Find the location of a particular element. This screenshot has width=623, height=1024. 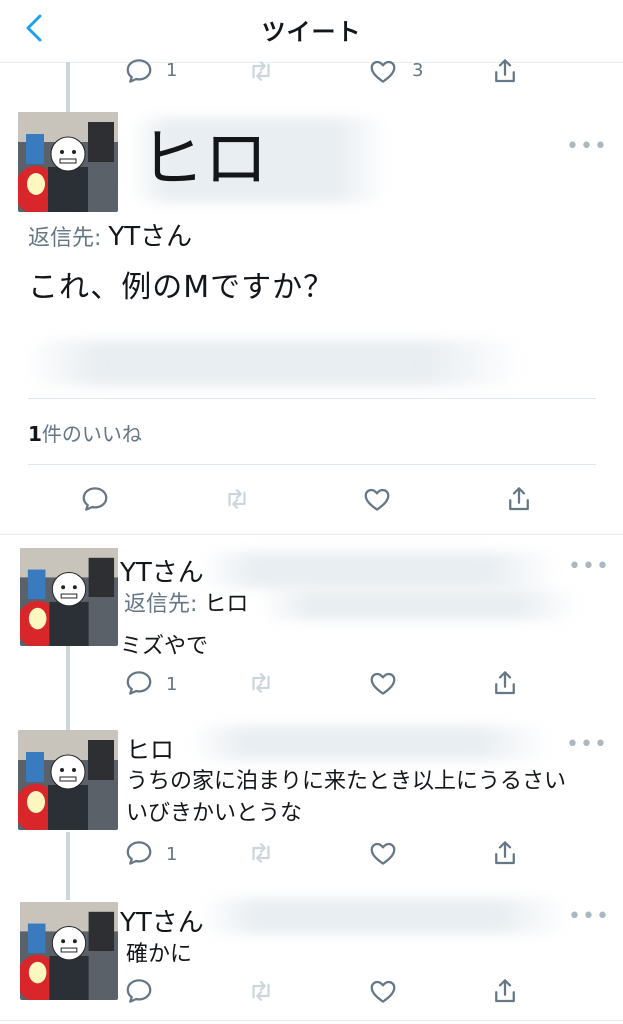

likes-summary: 1件のいいね is located at coordinates (85, 432).